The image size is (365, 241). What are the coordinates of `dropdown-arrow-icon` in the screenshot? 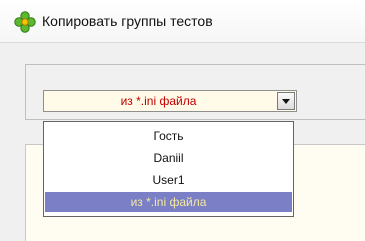 It's located at (286, 101).